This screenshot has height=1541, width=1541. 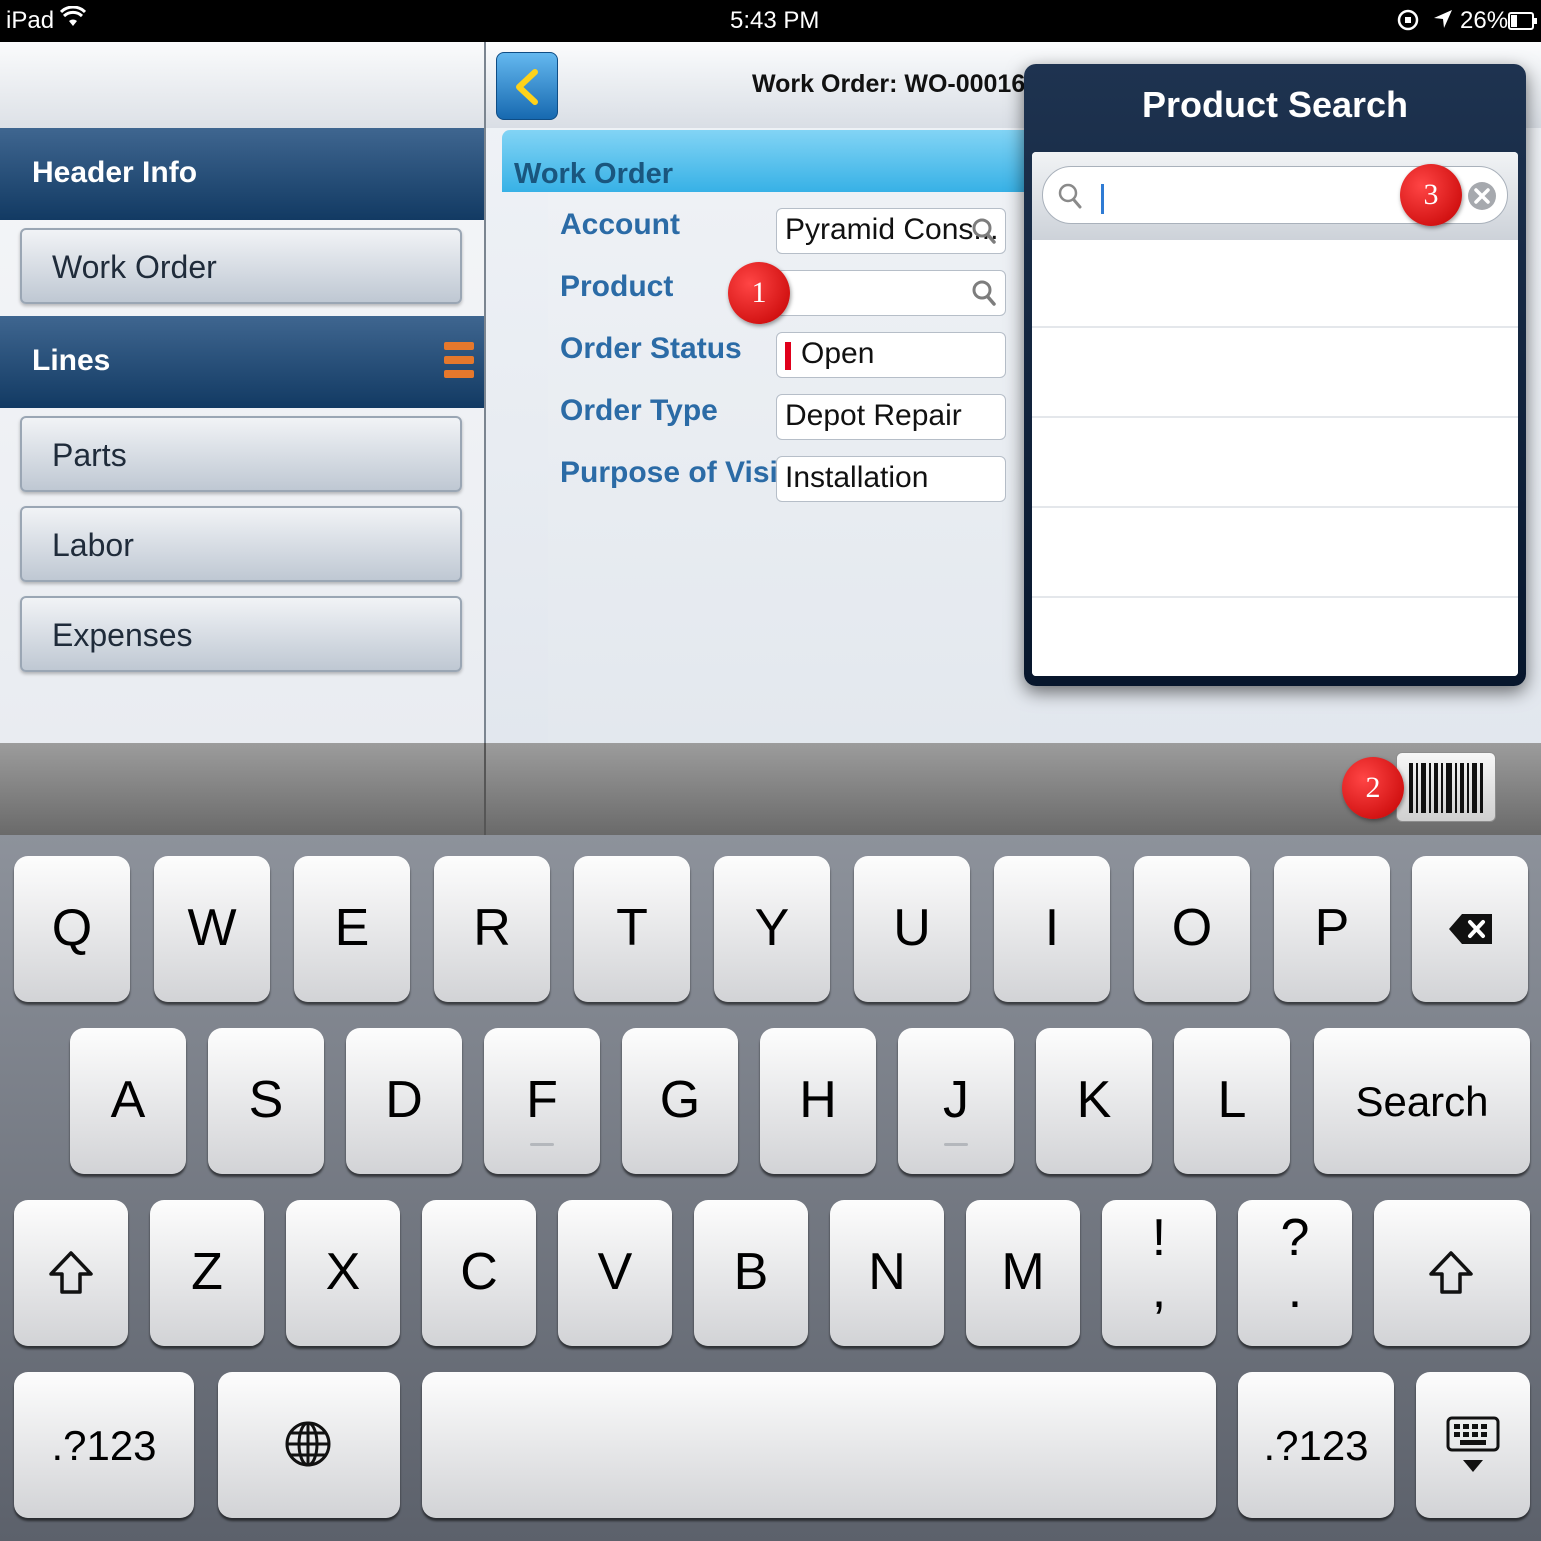 What do you see at coordinates (891, 293) in the screenshot?
I see `product-field` at bounding box center [891, 293].